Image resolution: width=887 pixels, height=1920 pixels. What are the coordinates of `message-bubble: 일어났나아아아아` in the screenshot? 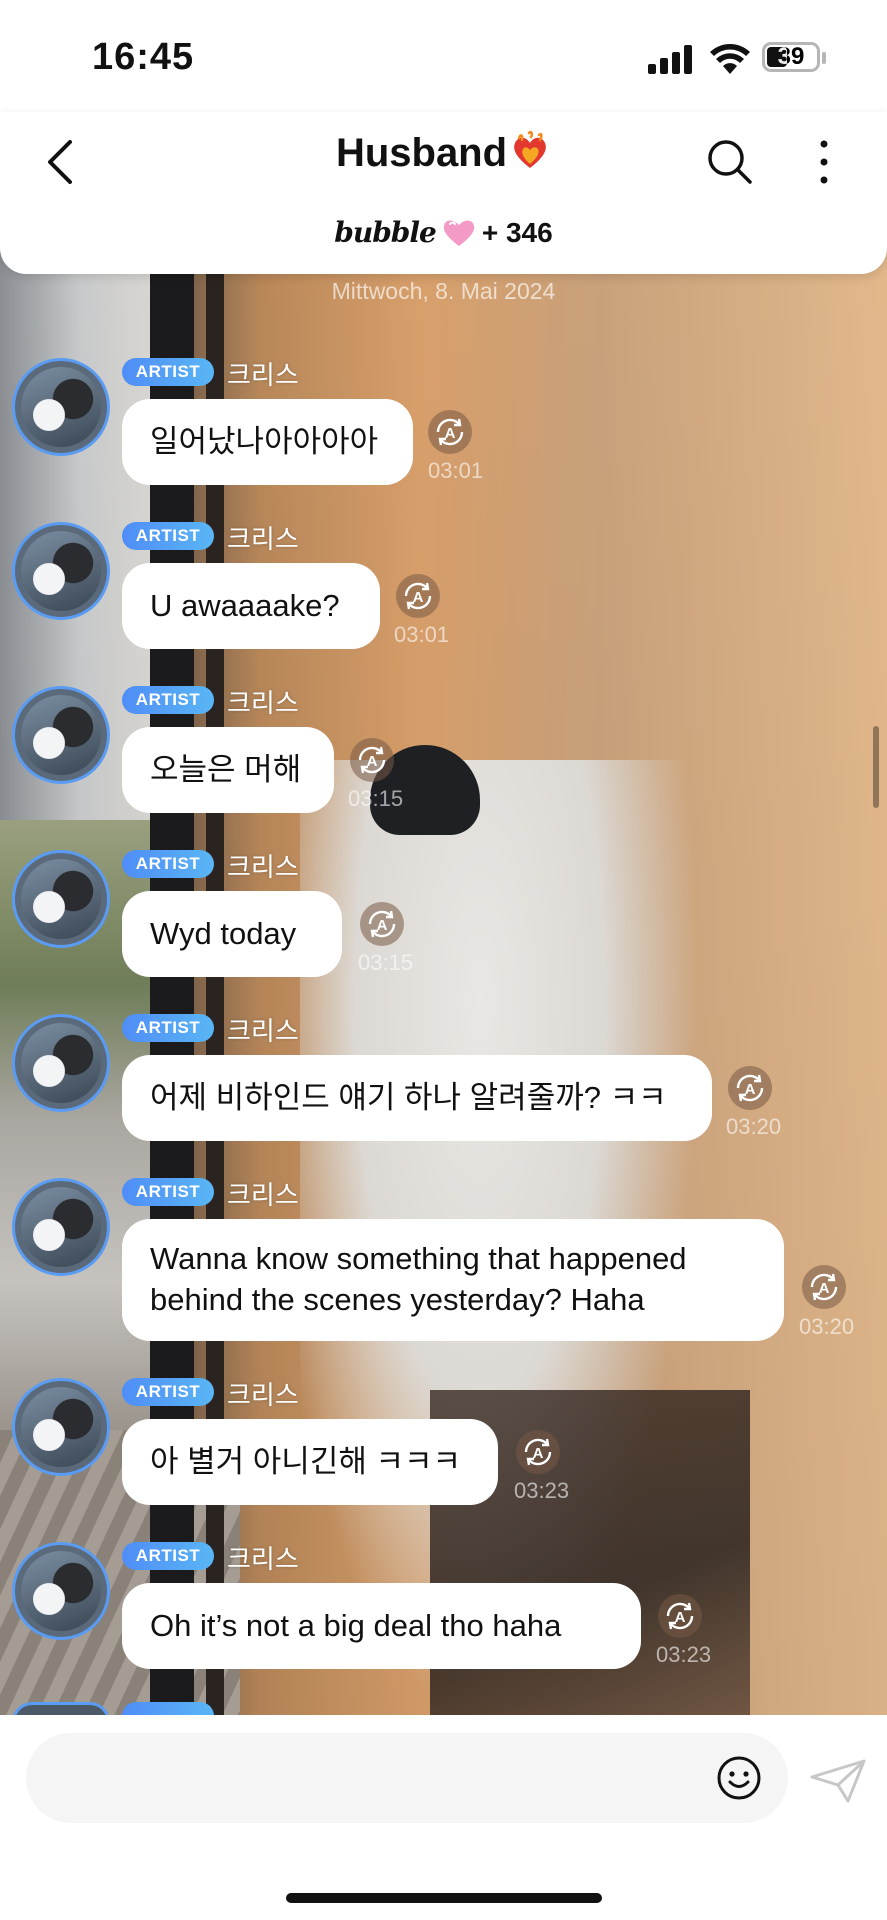 It's located at (267, 442).